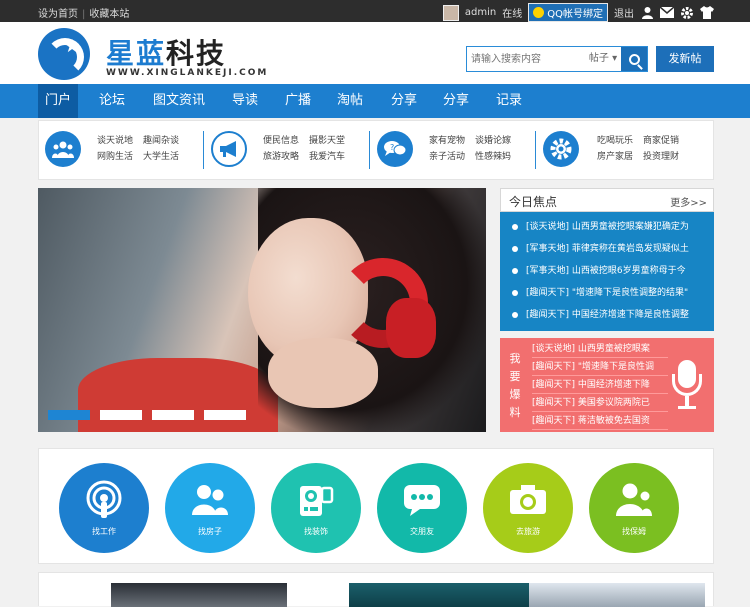 The image size is (750, 607). I want to click on list-item: [趣闻天下] "增速降下是良性调, so click(600, 367).